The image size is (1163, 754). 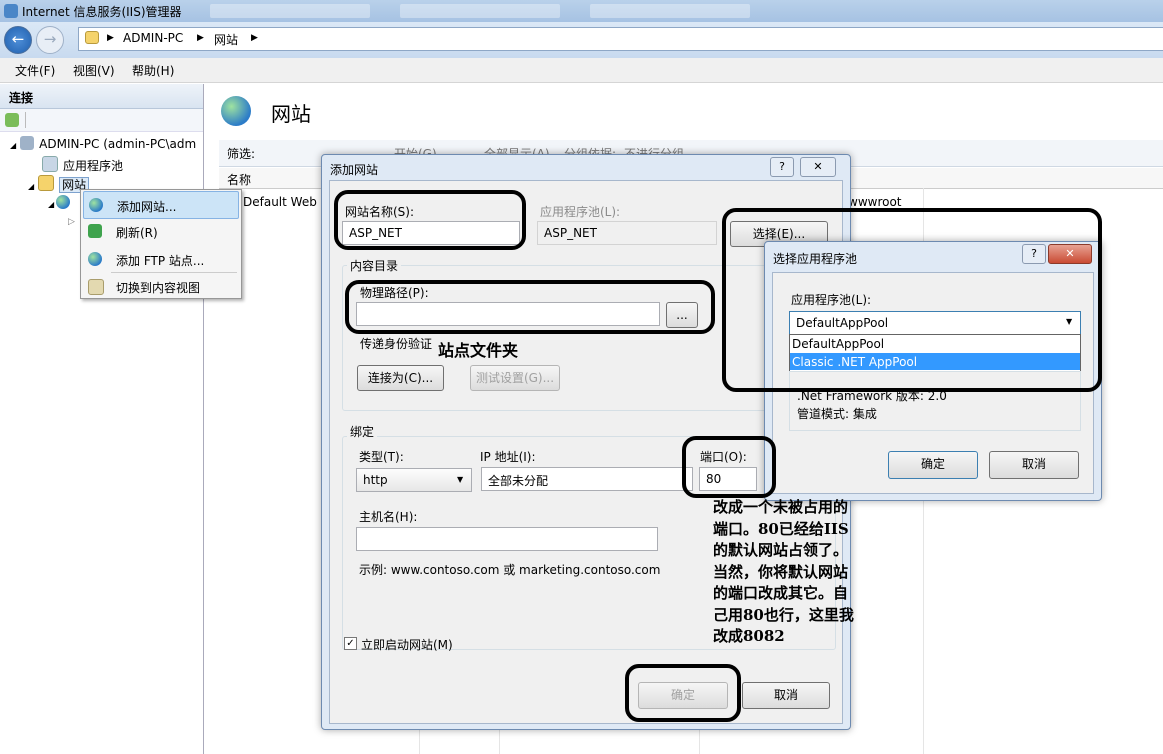 I want to click on server-icon, so click(x=27, y=143).